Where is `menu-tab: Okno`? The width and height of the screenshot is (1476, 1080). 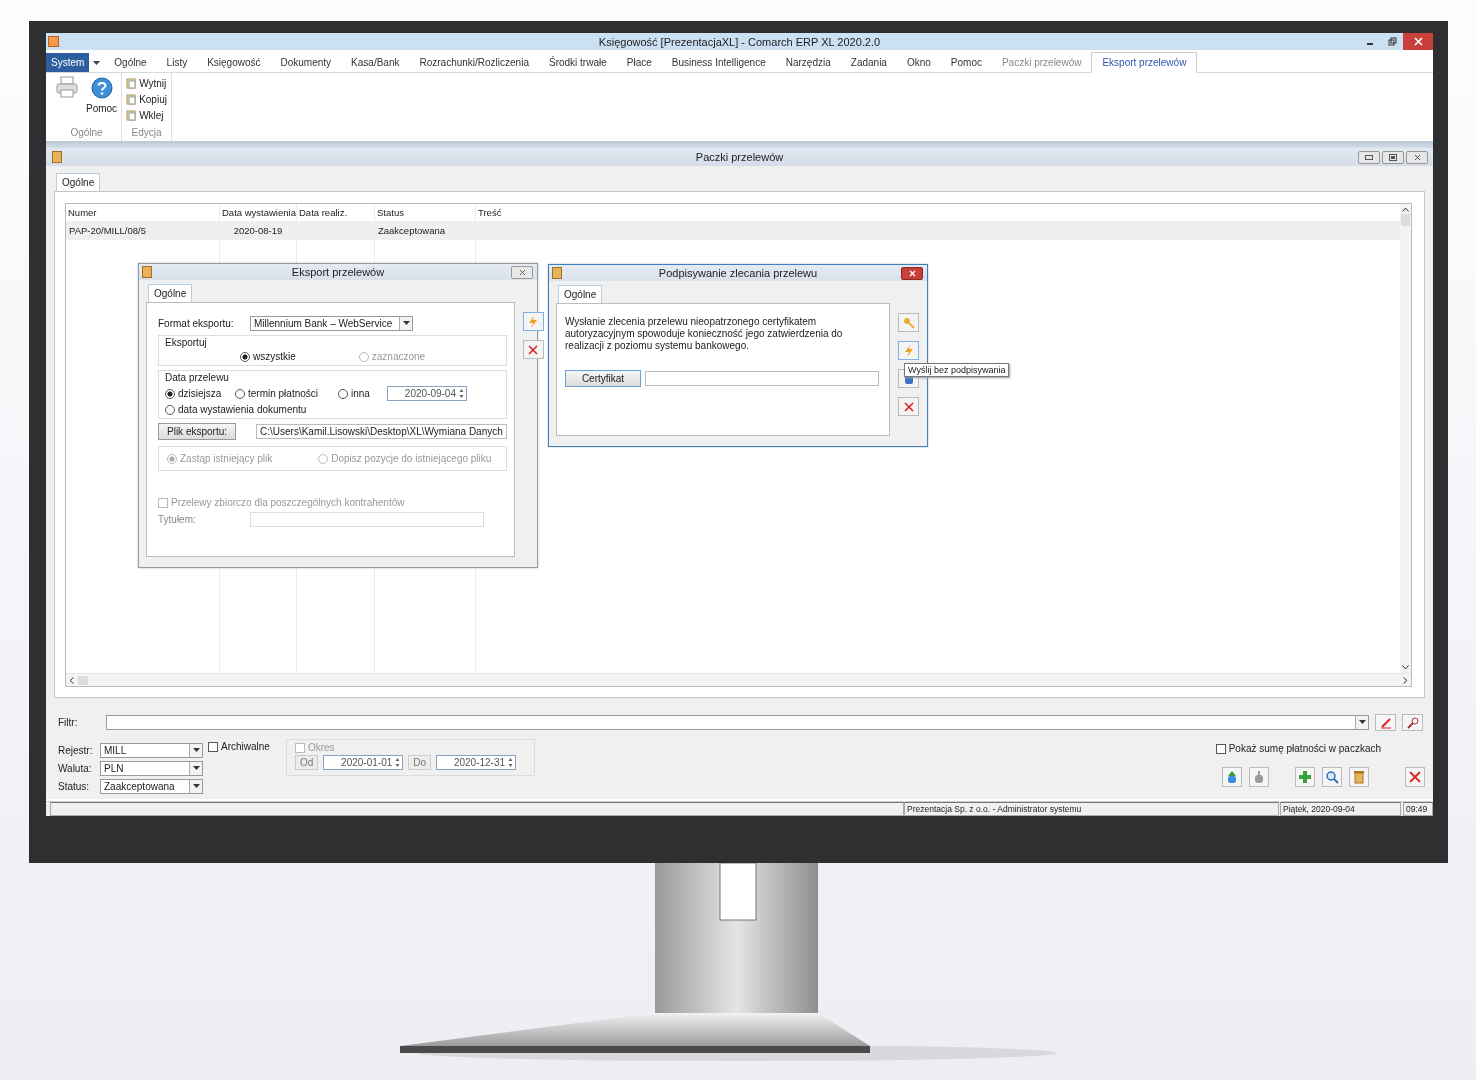
menu-tab: Okno is located at coordinates (918, 62).